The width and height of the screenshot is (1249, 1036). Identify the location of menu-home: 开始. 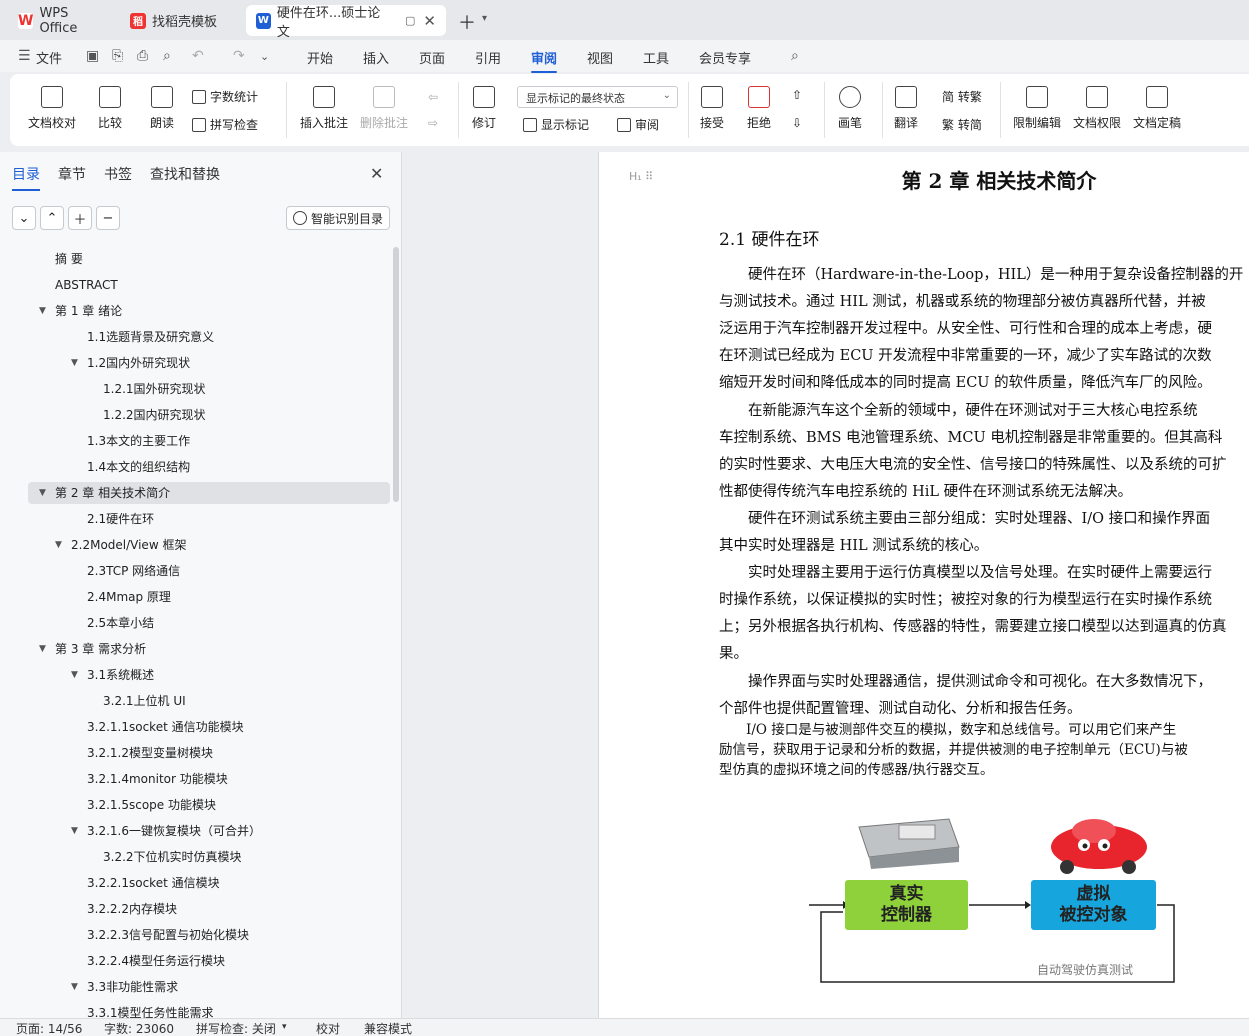
(320, 57).